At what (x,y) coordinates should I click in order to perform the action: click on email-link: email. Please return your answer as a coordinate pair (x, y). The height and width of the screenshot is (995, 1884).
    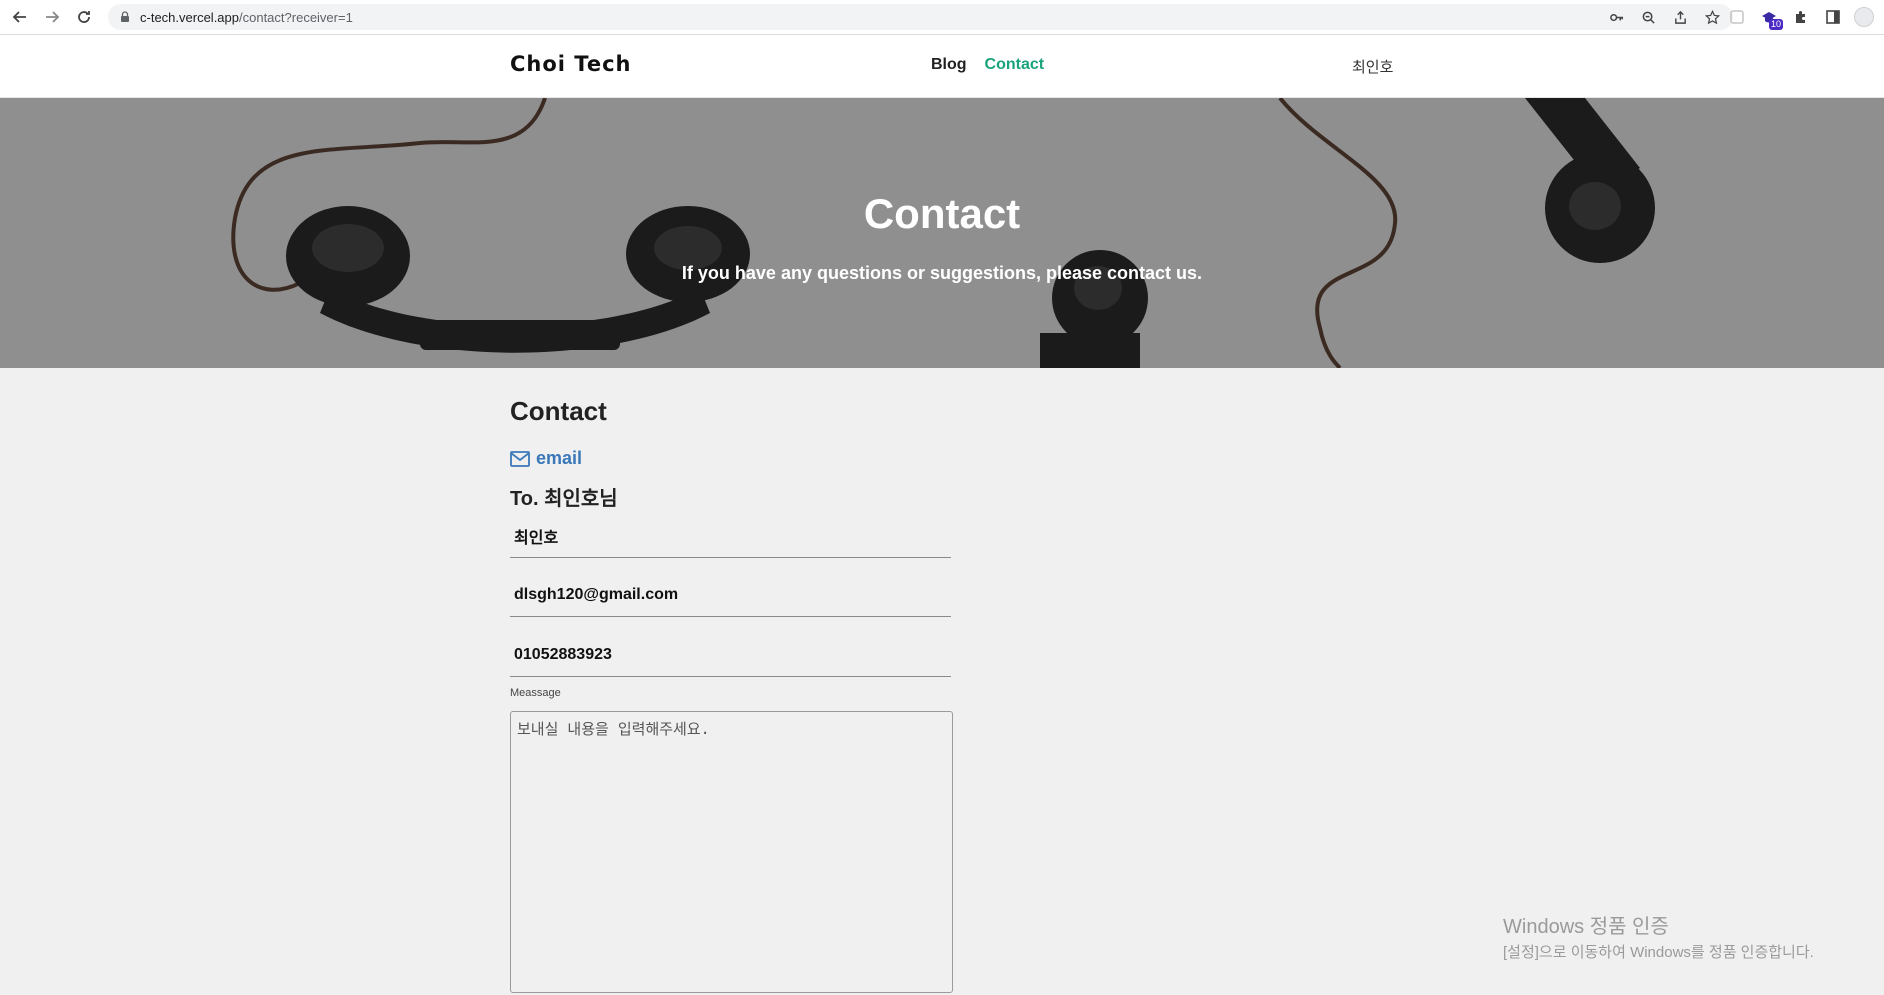
    Looking at the image, I should click on (546, 458).